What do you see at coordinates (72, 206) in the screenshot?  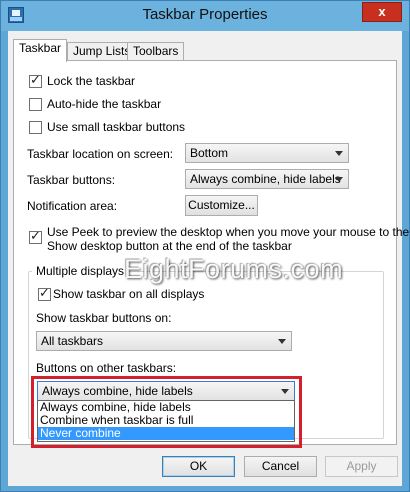 I see `notification-area-label: Notification area:` at bounding box center [72, 206].